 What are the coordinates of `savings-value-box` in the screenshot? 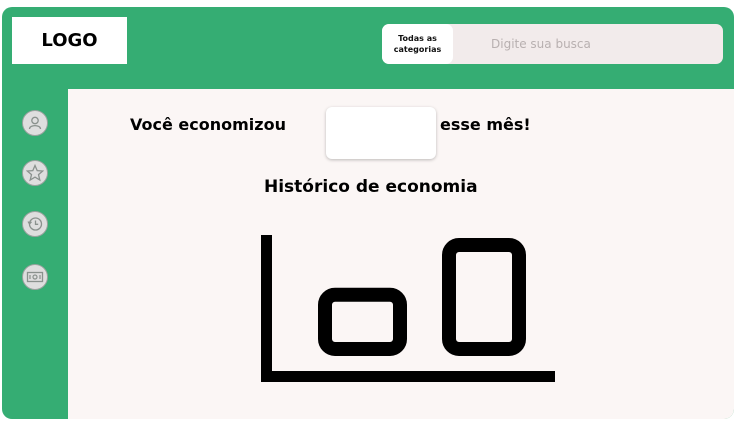 It's located at (381, 133).